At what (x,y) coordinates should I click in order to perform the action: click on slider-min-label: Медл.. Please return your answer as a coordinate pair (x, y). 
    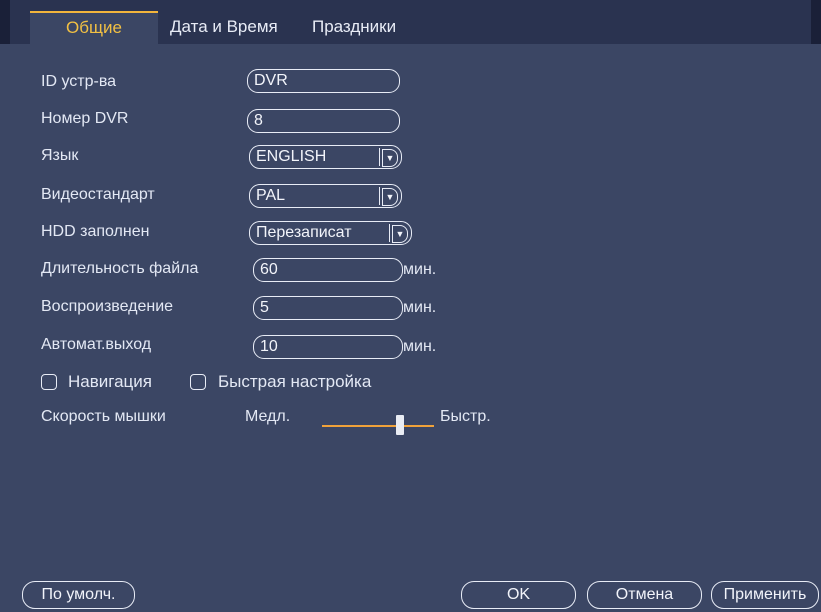
    Looking at the image, I should click on (268, 416).